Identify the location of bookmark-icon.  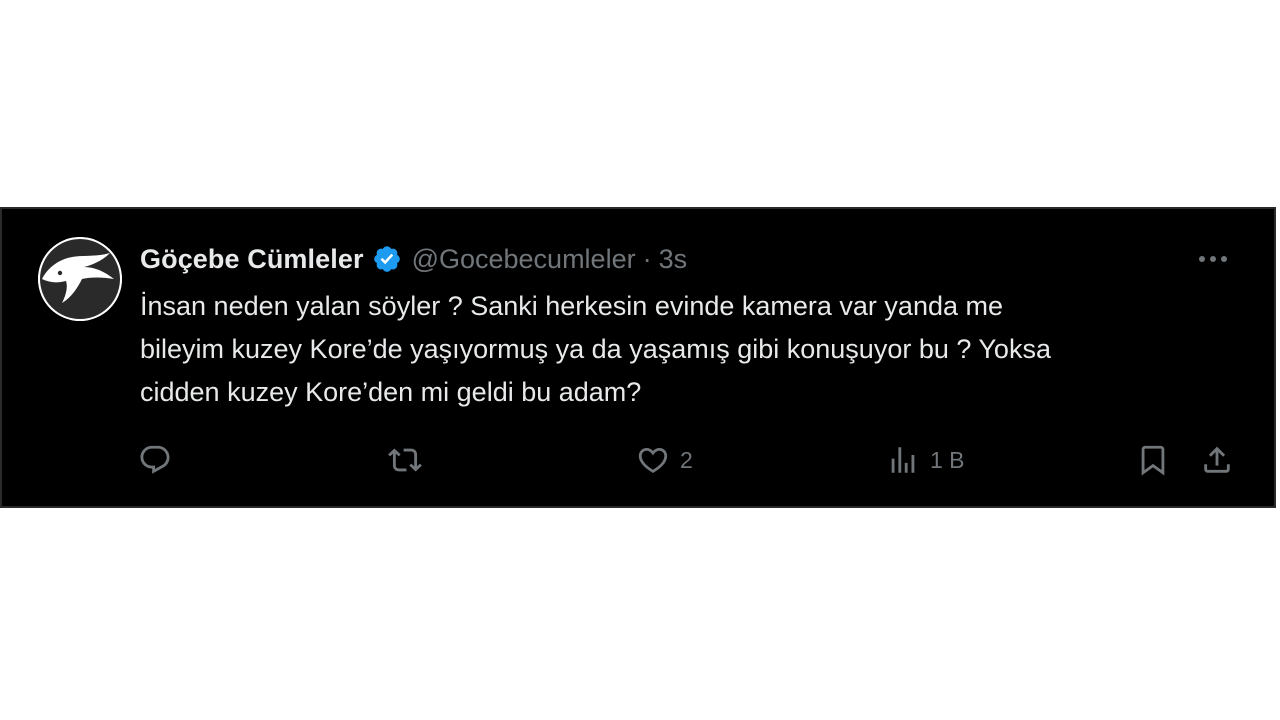
(1153, 460).